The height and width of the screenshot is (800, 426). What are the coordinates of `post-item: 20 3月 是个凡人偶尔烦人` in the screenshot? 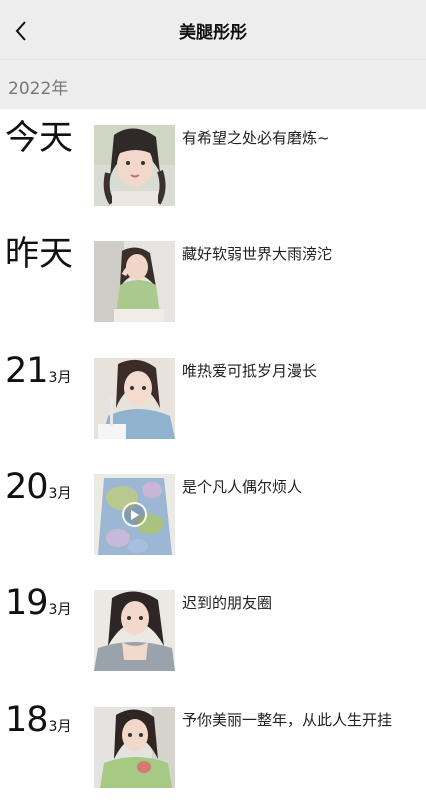 It's located at (213, 513).